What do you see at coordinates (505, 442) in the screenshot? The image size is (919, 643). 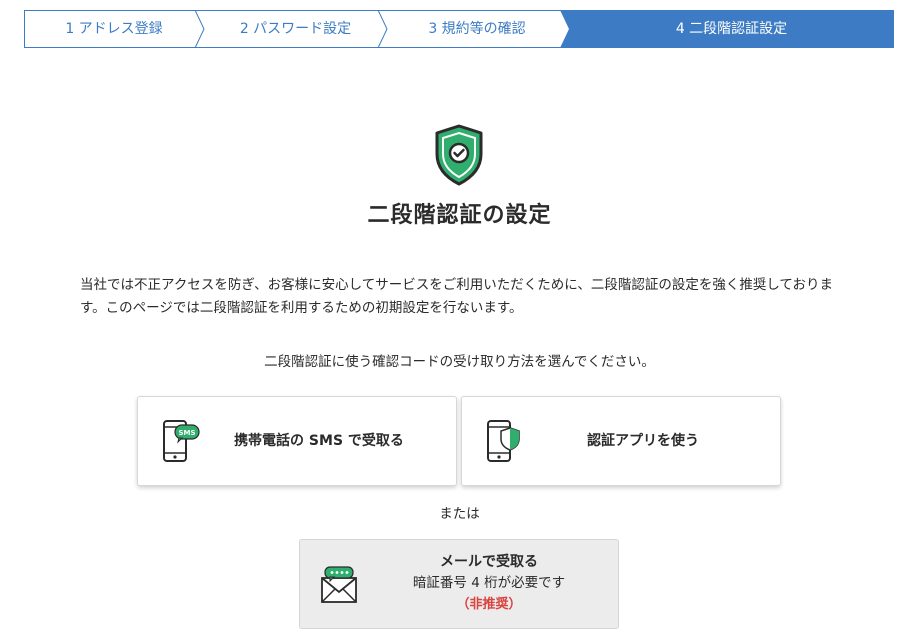 I see `phone-shield-icon` at bounding box center [505, 442].